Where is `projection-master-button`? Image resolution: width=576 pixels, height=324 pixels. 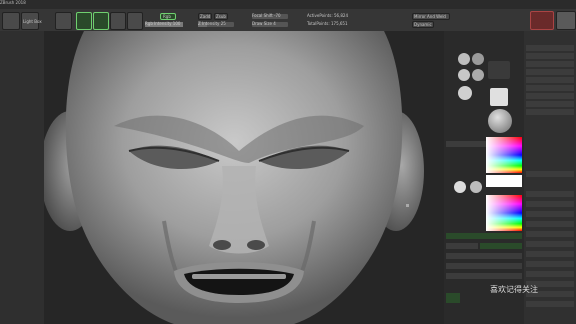 projection-master-button is located at coordinates (11, 21).